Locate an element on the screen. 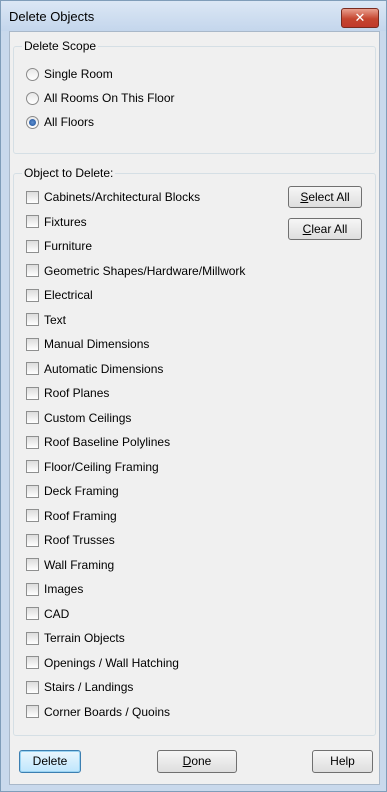 The height and width of the screenshot is (792, 387). object-to-delete-label: Object to Delete: is located at coordinates (69, 173).